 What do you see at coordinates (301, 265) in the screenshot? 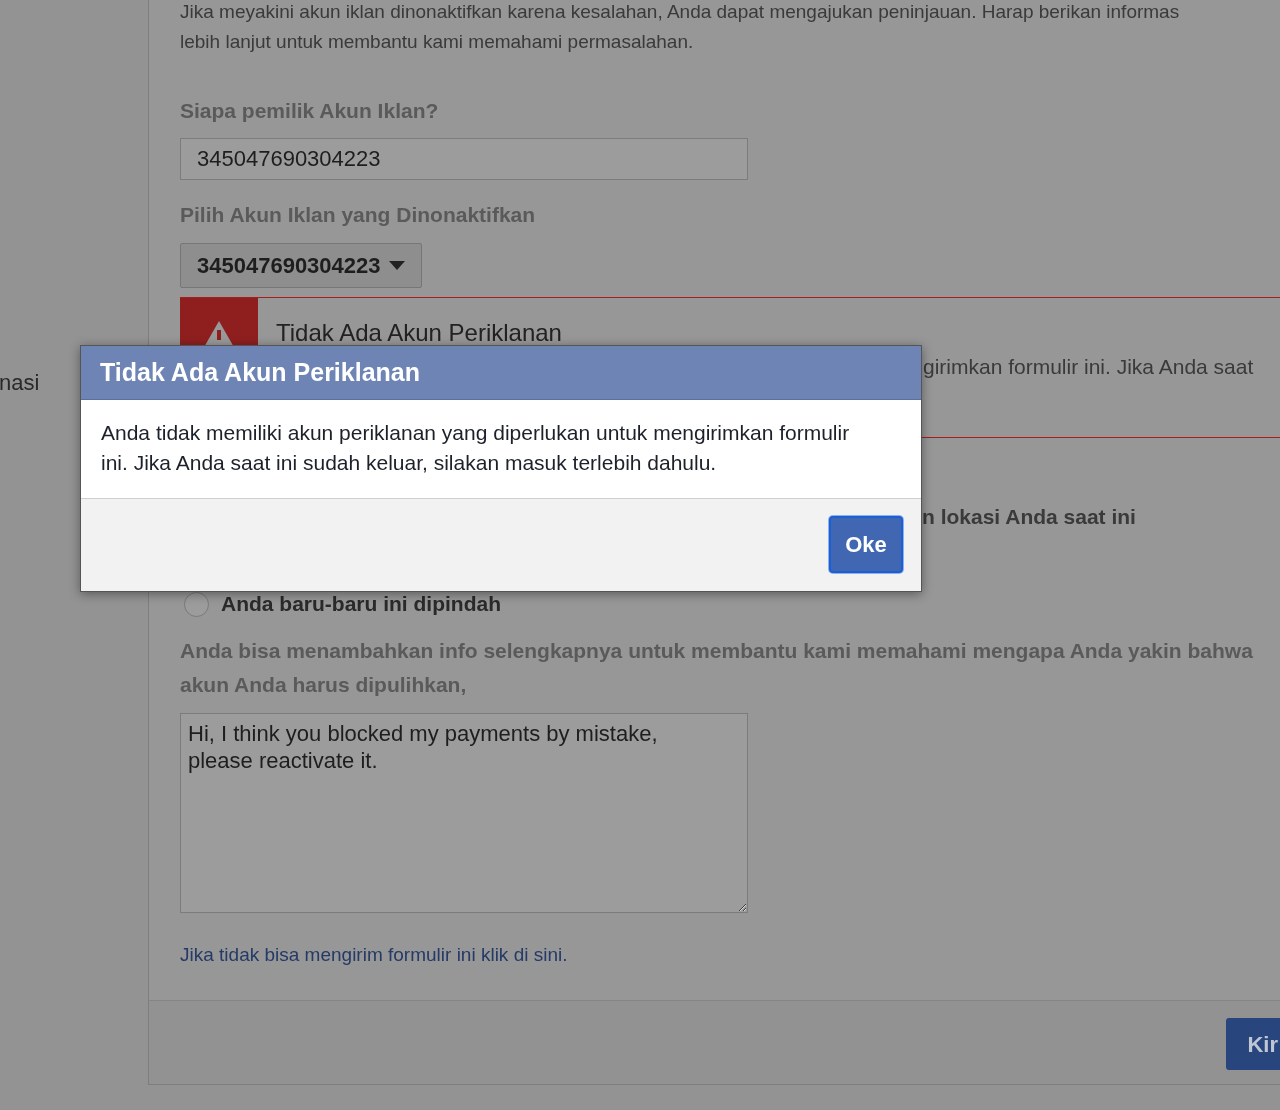
I see `account-dropdown: 345047690304223` at bounding box center [301, 265].